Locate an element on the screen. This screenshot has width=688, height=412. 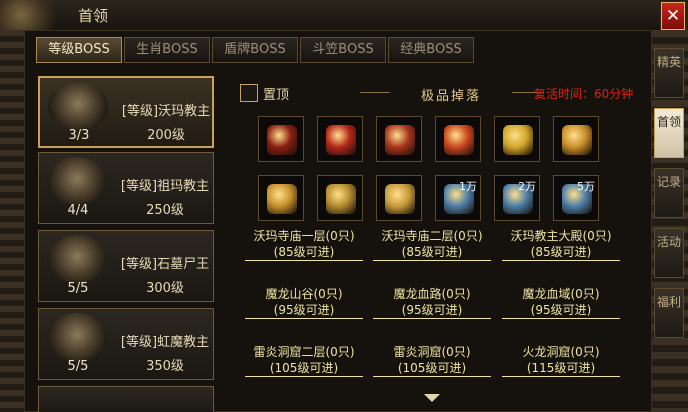
item-quantity: 2万 is located at coordinates (527, 186).